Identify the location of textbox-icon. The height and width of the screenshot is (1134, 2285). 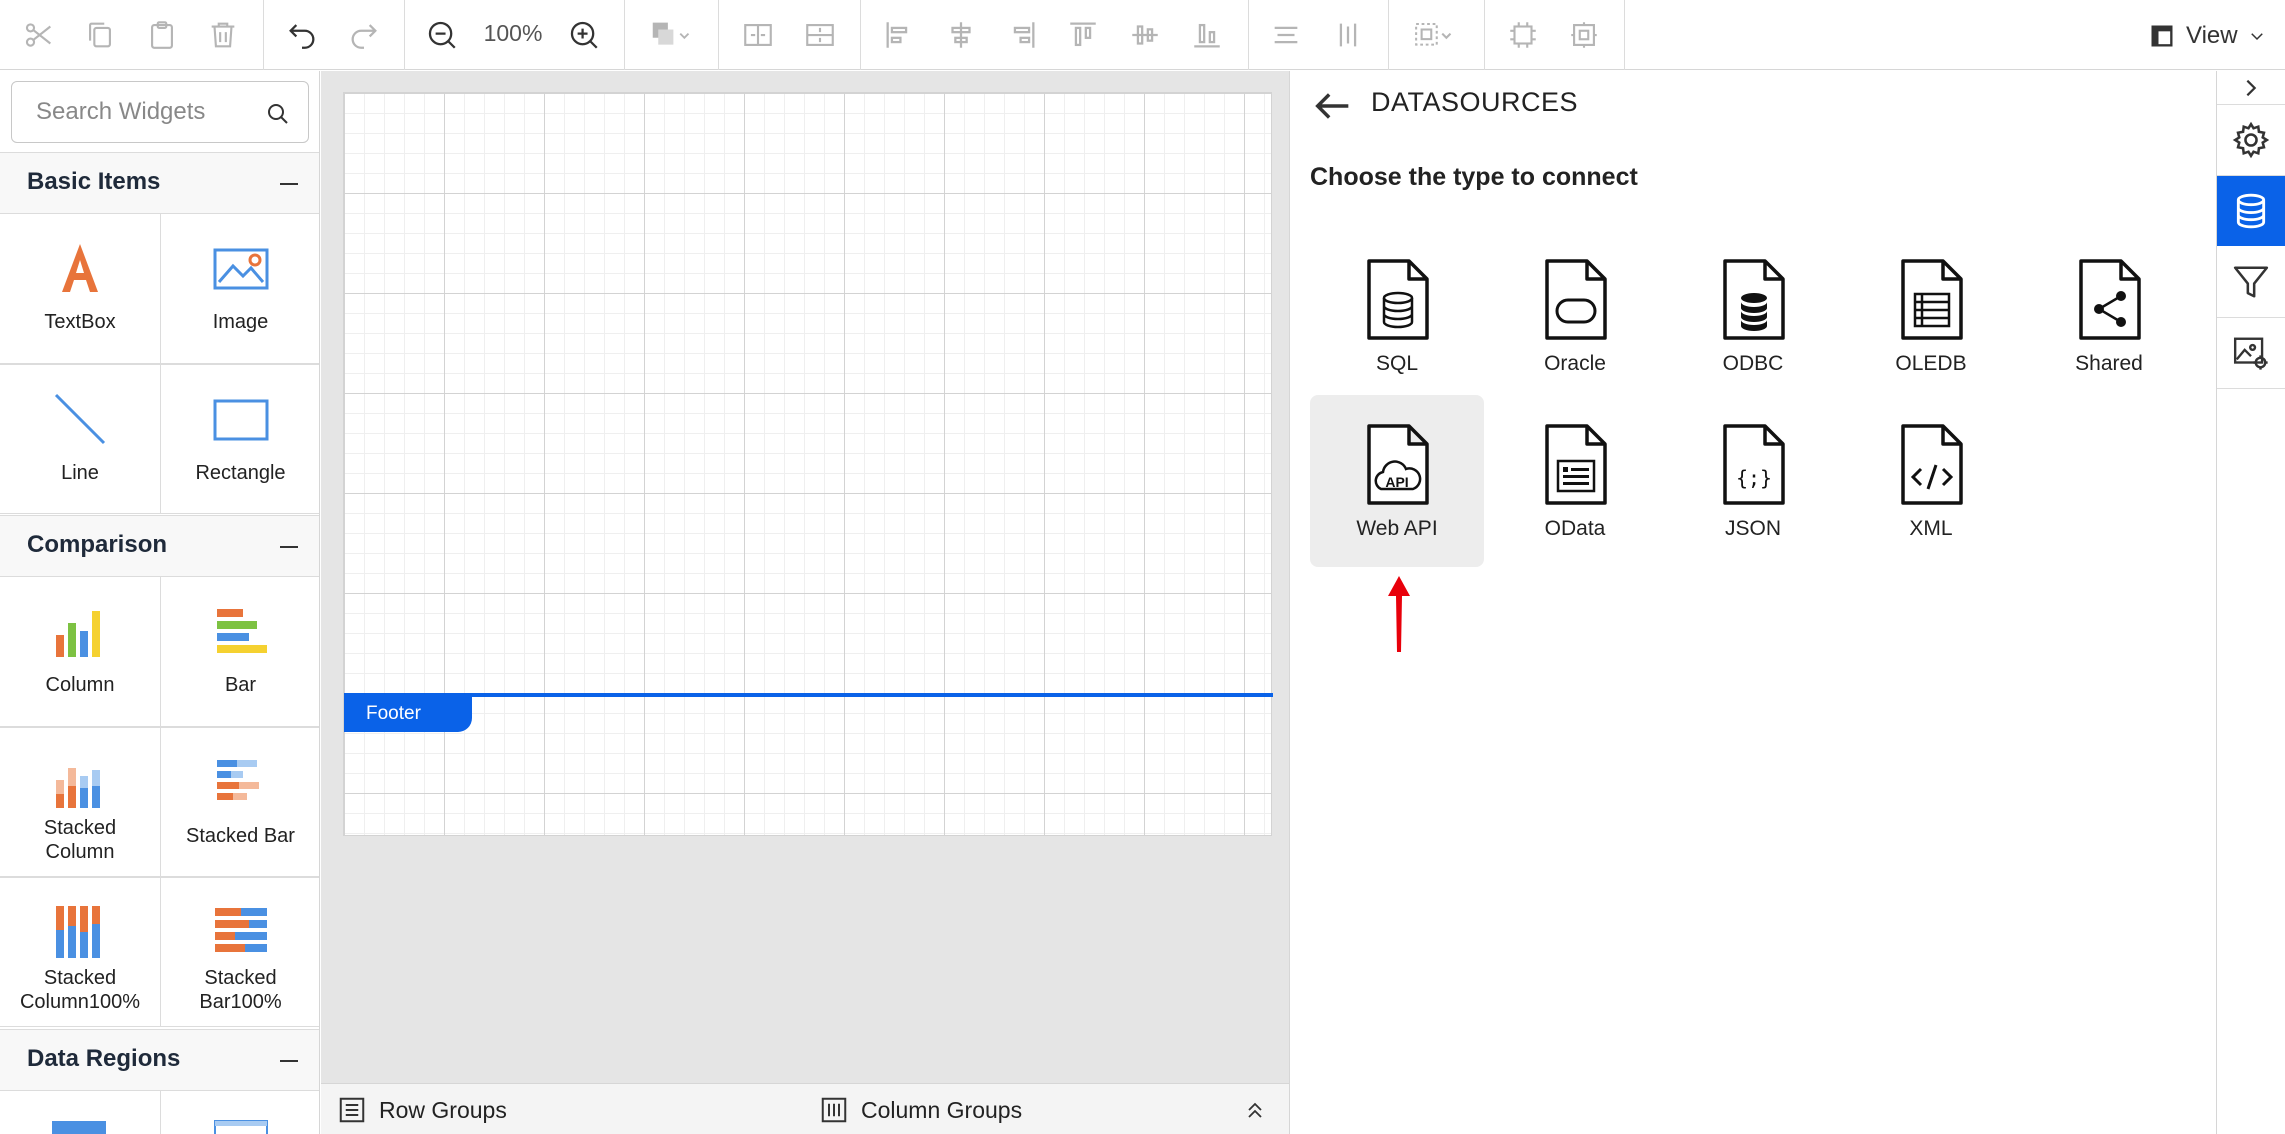
(80, 268).